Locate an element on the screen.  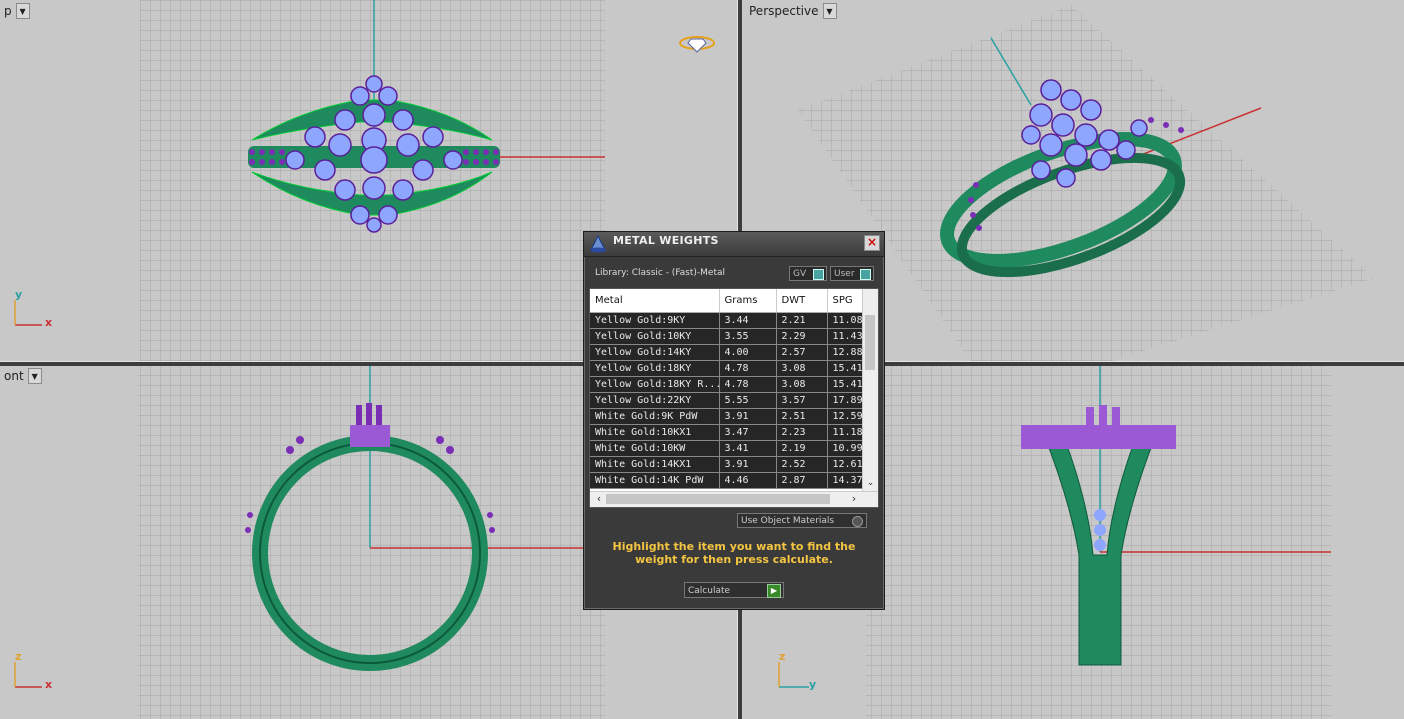
viewport-label-text: p is located at coordinates (8, 11).